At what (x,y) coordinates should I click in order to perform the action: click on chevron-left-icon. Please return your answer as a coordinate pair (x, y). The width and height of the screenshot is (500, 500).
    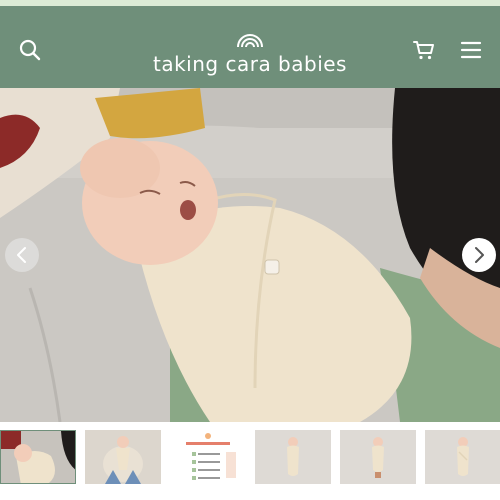
    Looking at the image, I should click on (21, 255).